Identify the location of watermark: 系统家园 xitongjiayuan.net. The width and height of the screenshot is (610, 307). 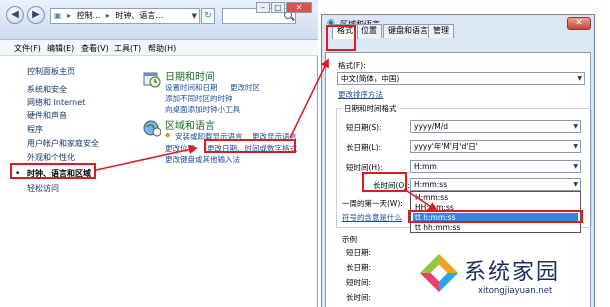
(512, 278).